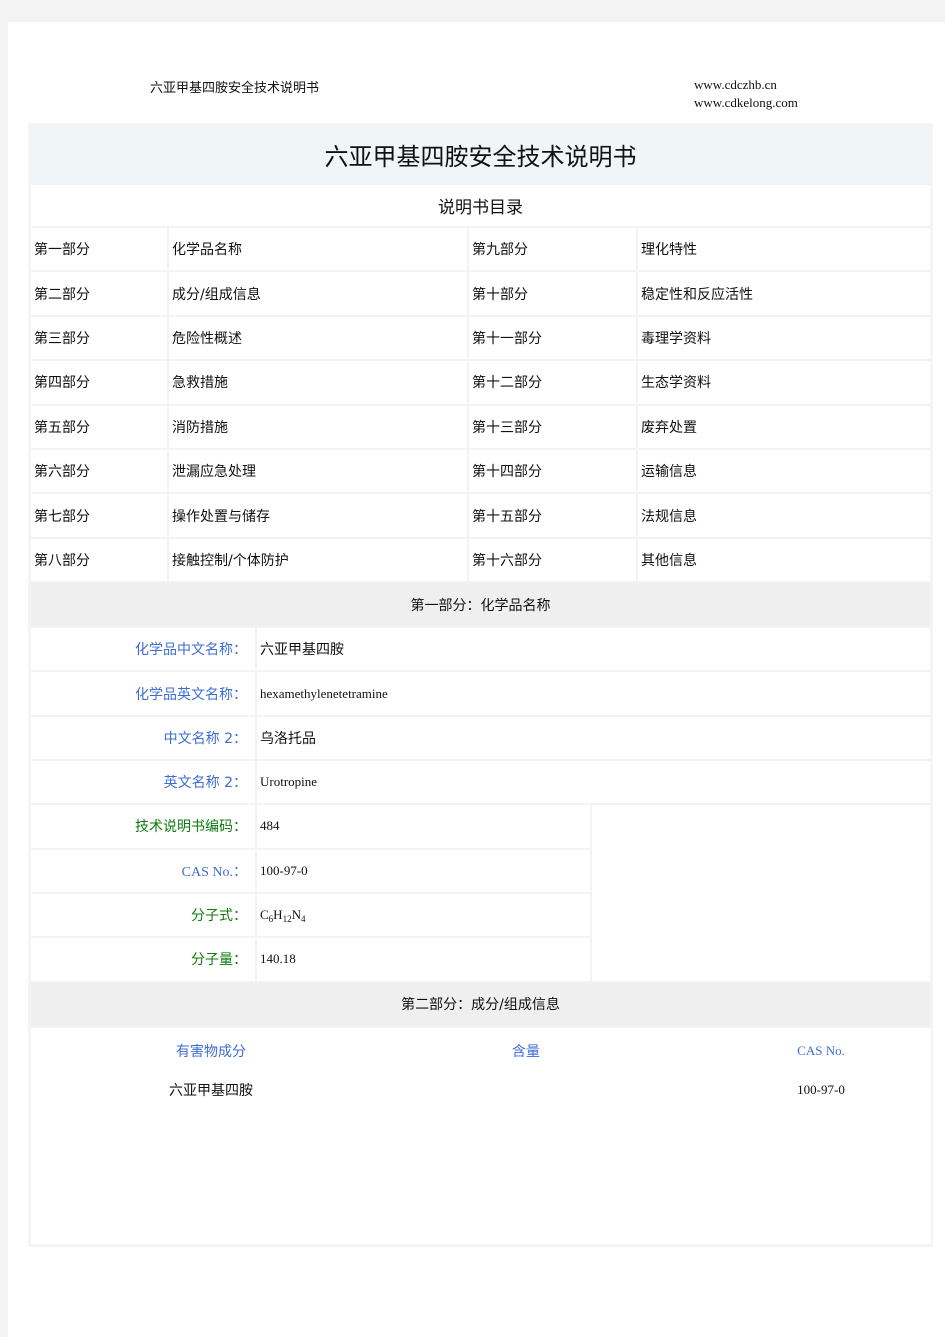 Image resolution: width=945 pixels, height=1337 pixels. I want to click on toc-section-link: 稳定性和反应活性, so click(784, 293).